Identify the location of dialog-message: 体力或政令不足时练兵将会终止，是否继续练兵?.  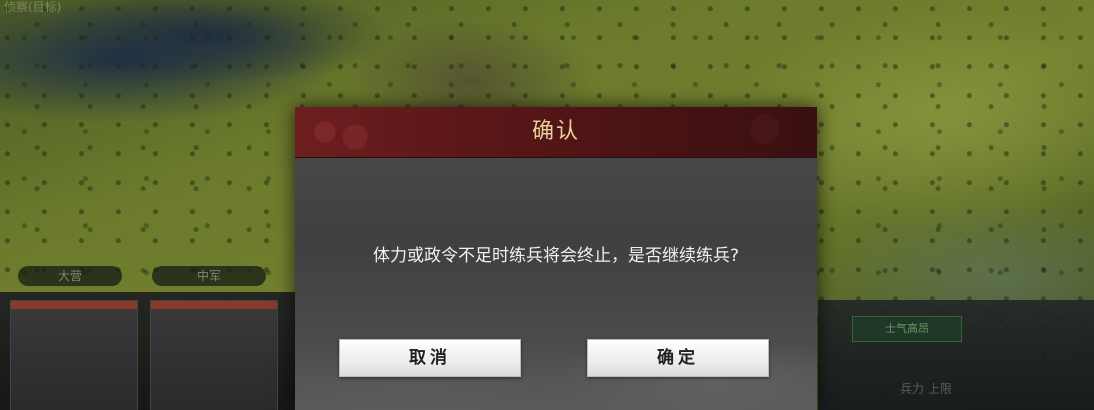
(556, 256).